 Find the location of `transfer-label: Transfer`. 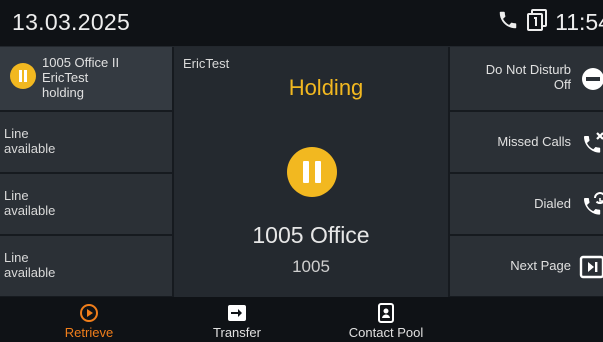

transfer-label: Transfer is located at coordinates (237, 332).